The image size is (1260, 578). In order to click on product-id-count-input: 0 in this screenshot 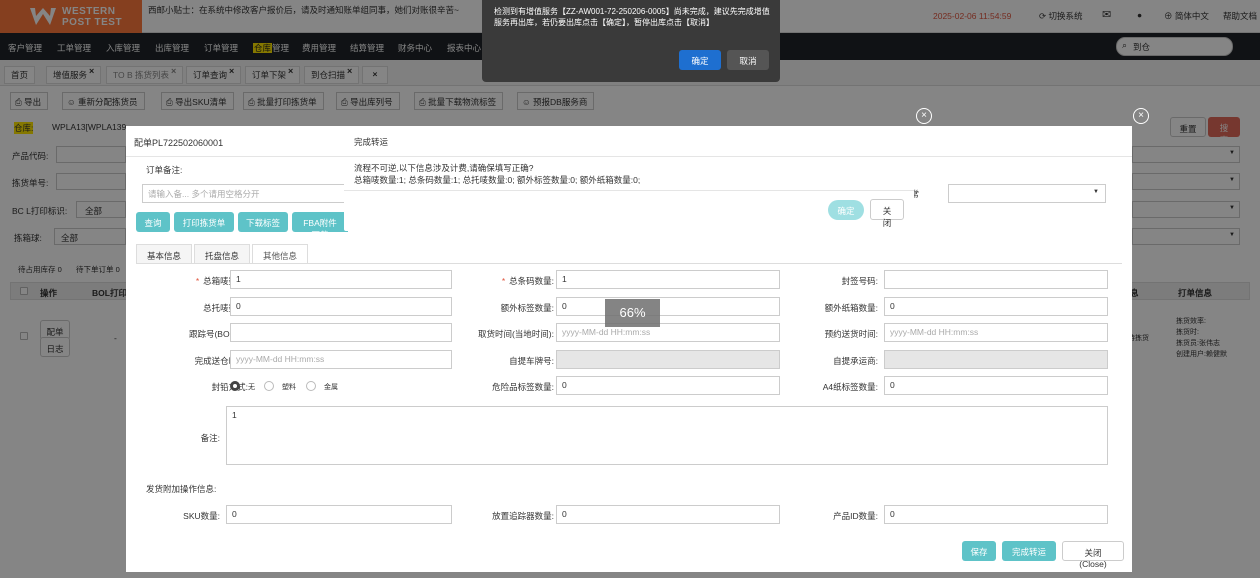, I will do `click(996, 514)`.